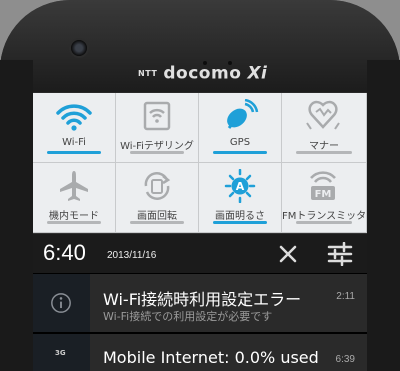 The image size is (400, 371). Describe the element at coordinates (257, 73) in the screenshot. I see `brand-suffix: Xi` at that location.